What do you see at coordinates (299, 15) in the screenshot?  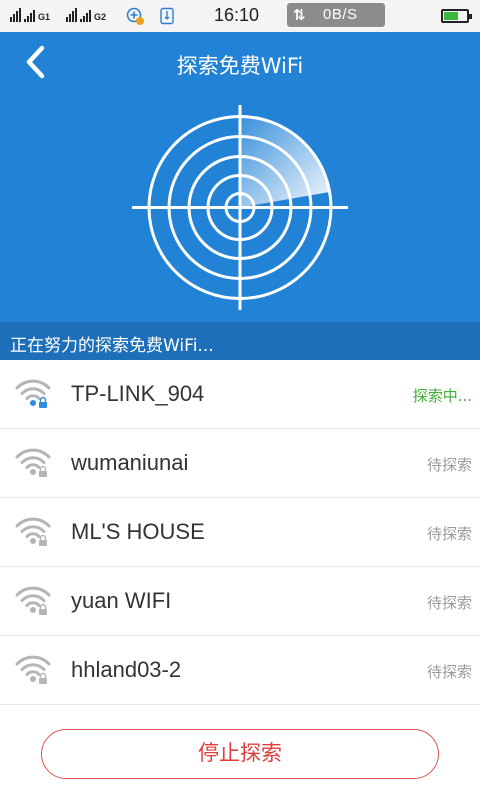 I see `transfer-arrows-icon: ⇅` at bounding box center [299, 15].